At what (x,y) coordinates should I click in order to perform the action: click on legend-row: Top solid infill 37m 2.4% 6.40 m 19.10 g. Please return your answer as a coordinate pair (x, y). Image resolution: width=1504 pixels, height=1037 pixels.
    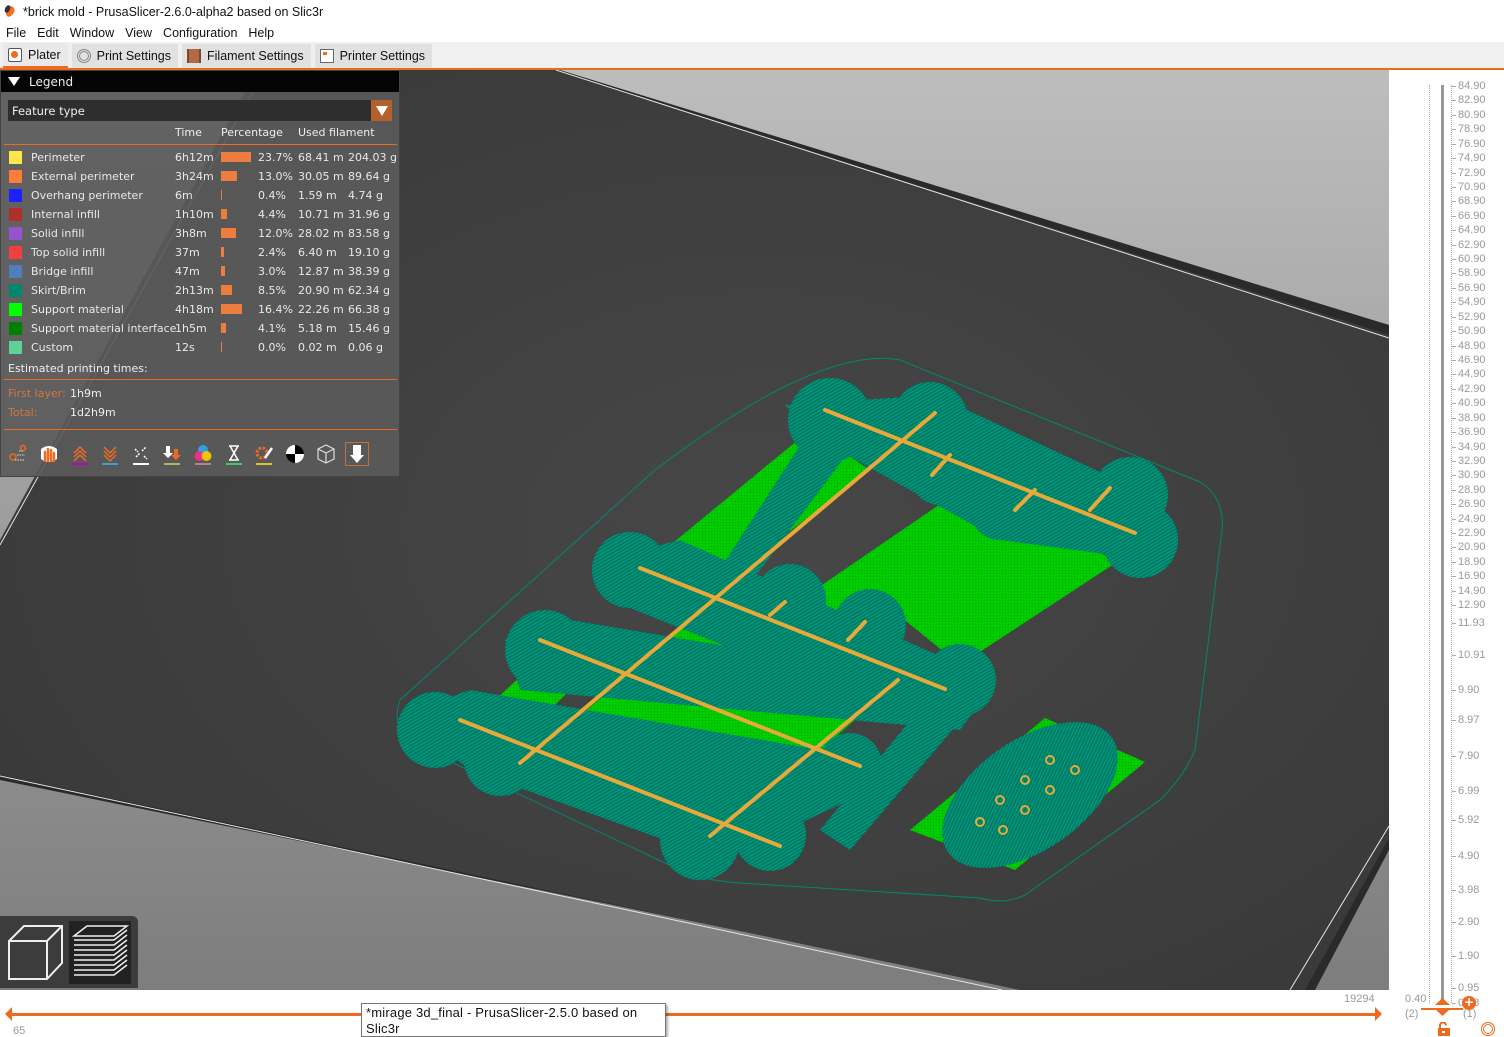
    Looking at the image, I should click on (201, 253).